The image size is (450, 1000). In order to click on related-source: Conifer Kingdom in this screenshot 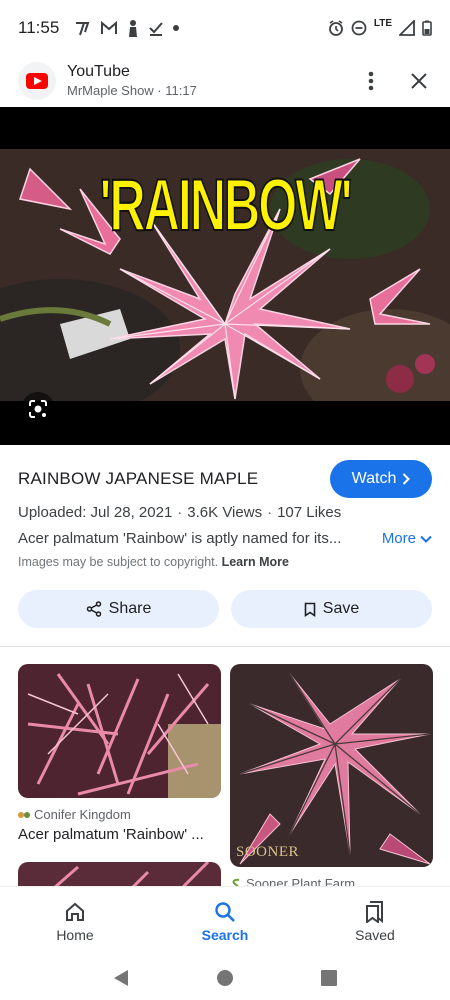, I will do `click(119, 814)`.